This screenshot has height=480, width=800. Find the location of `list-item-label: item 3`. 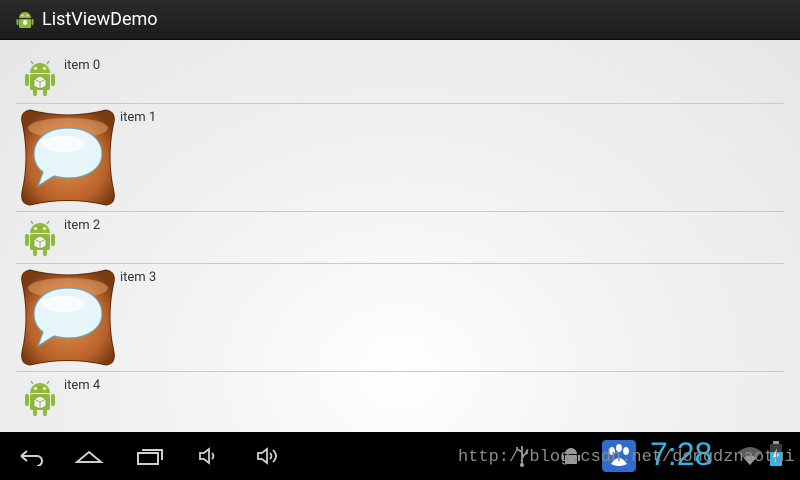

list-item-label: item 3 is located at coordinates (138, 277).